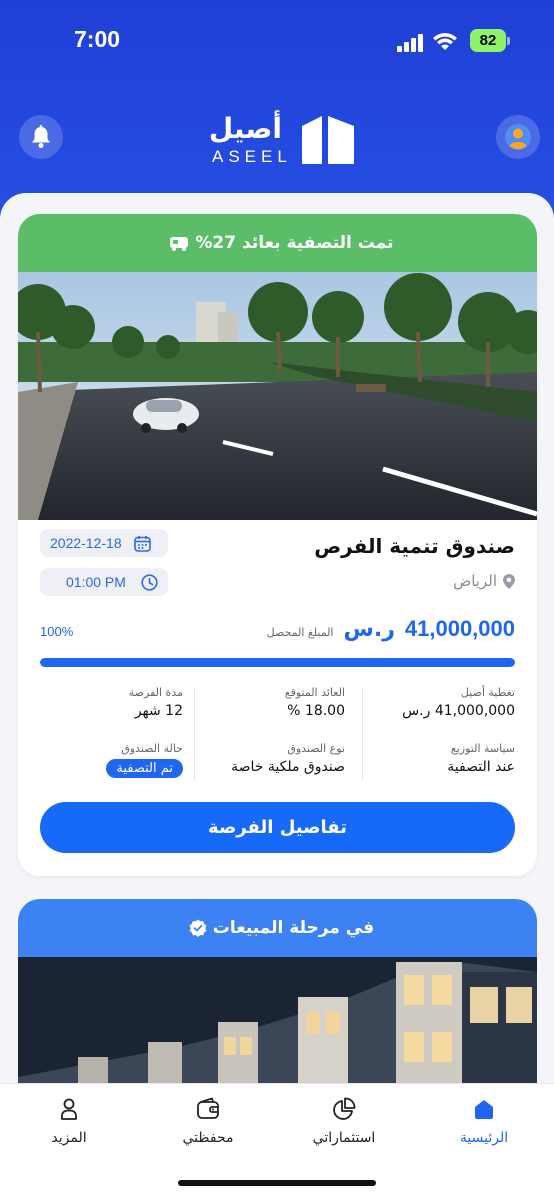 Image resolution: width=554 pixels, height=1200 pixels. Describe the element at coordinates (104, 760) in the screenshot. I see `fund-status-cell: حالة الصندوق تم التصفية` at that location.